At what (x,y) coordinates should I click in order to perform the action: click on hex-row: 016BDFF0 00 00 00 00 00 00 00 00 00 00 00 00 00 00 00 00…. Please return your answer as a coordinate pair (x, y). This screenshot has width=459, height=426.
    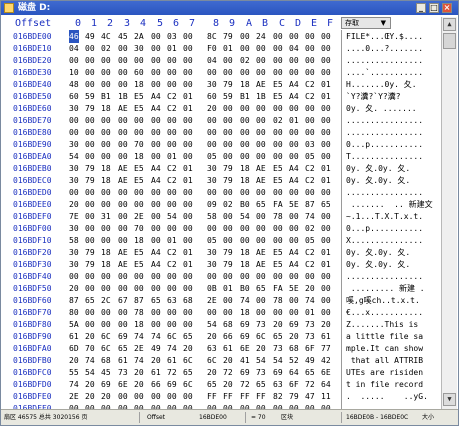
    Looking at the image, I should click on (221, 405).